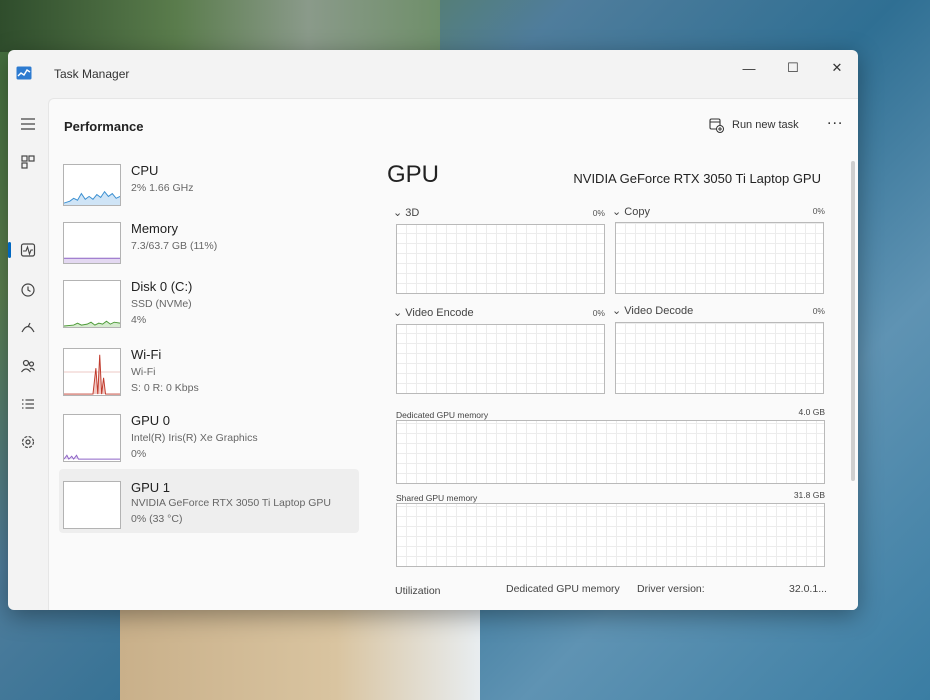 Image resolution: width=930 pixels, height=700 pixels. What do you see at coordinates (442, 415) in the screenshot?
I see `dedicated-memory-label: Dedicated GPU memory` at bounding box center [442, 415].